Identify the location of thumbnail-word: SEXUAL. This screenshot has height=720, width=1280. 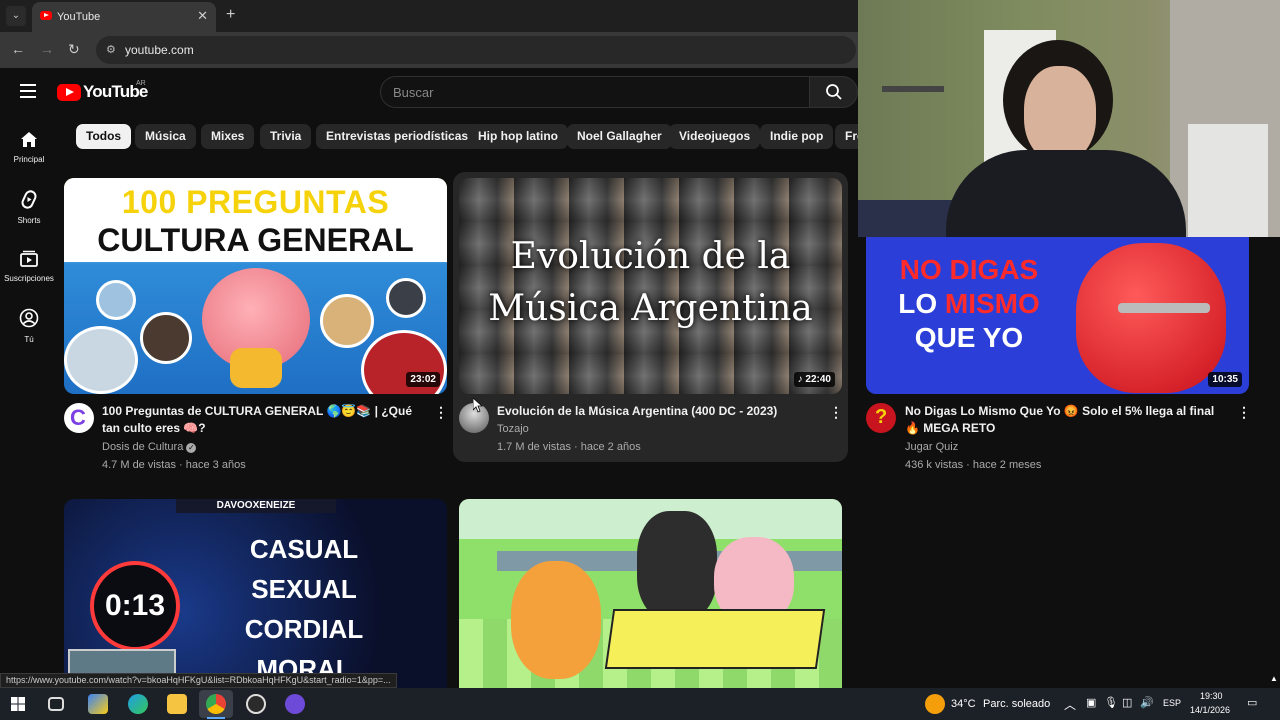
(304, 589).